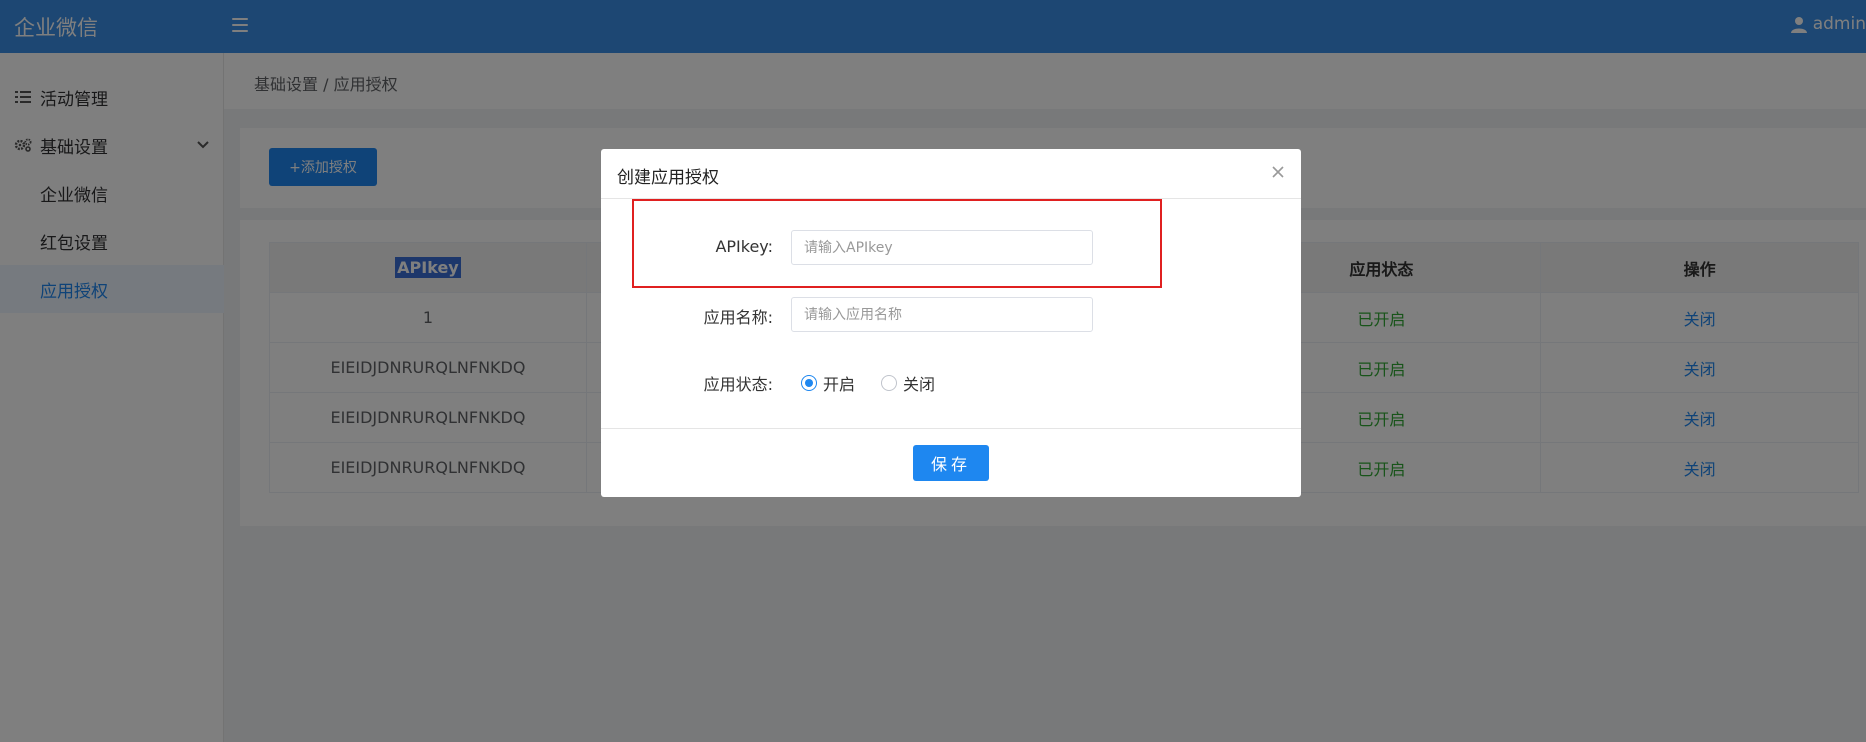  Describe the element at coordinates (951, 174) in the screenshot. I see `dialog-header: 创建应用授权` at that location.